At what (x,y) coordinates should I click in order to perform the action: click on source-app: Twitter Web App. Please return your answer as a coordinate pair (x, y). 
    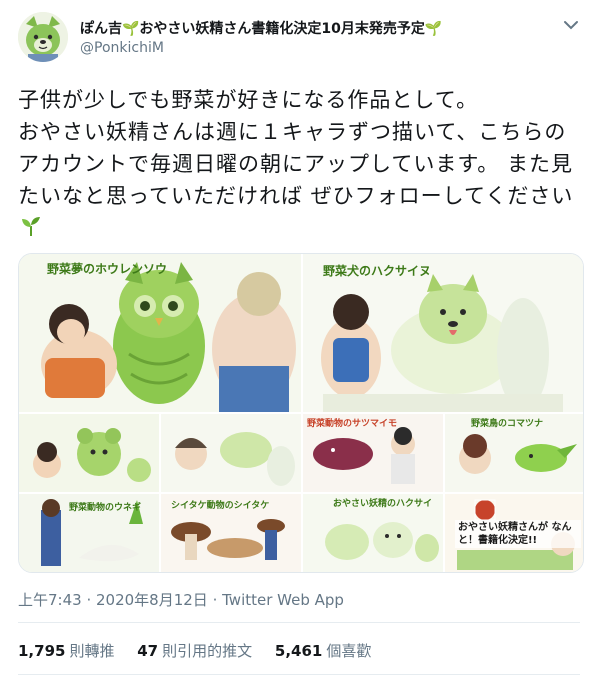
    Looking at the image, I should click on (283, 600).